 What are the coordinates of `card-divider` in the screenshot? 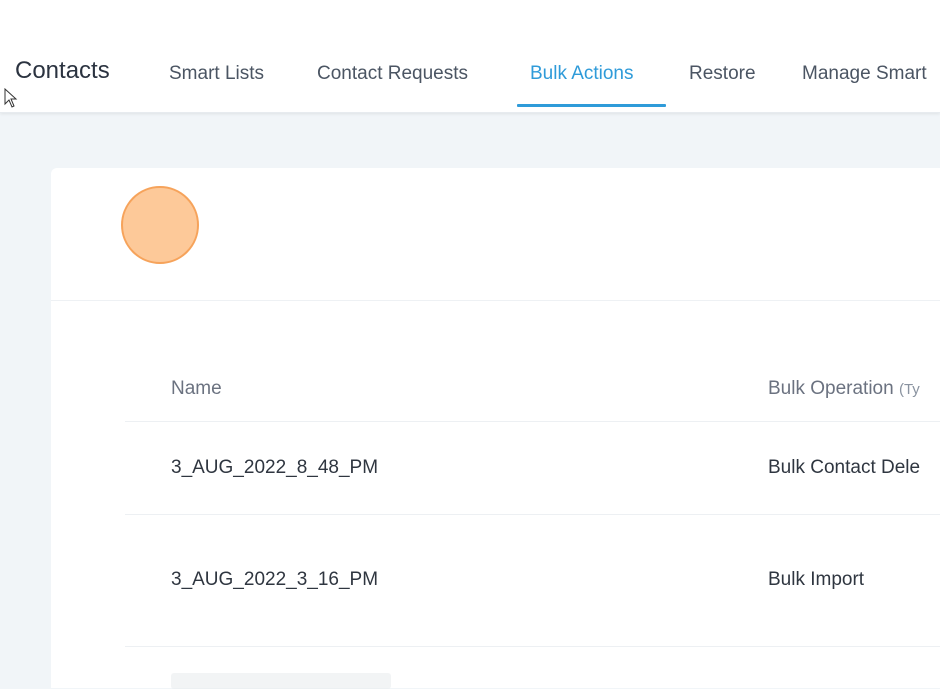 It's located at (495, 300).